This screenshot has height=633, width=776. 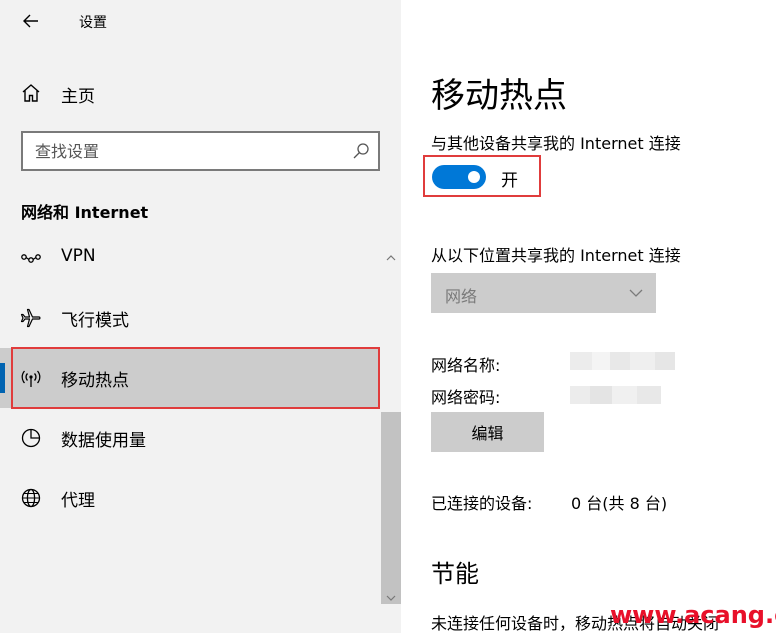 I want to click on connected-devices-value: 0 台(共 8 台), so click(x=619, y=503).